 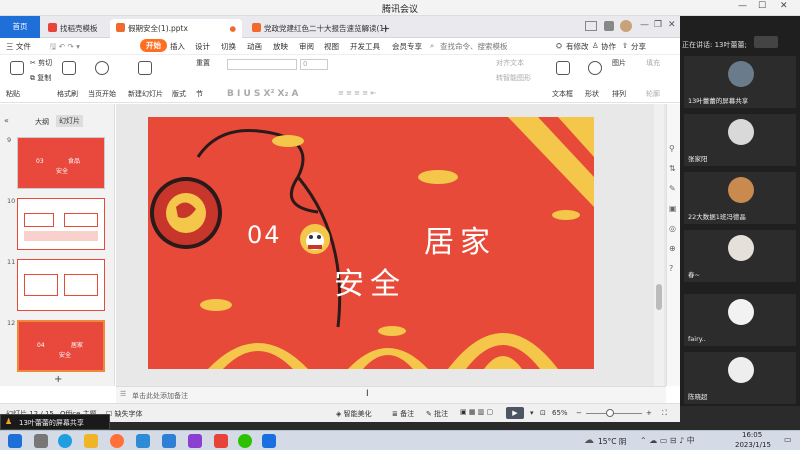 I want to click on wechat-icon, so click(x=245, y=441).